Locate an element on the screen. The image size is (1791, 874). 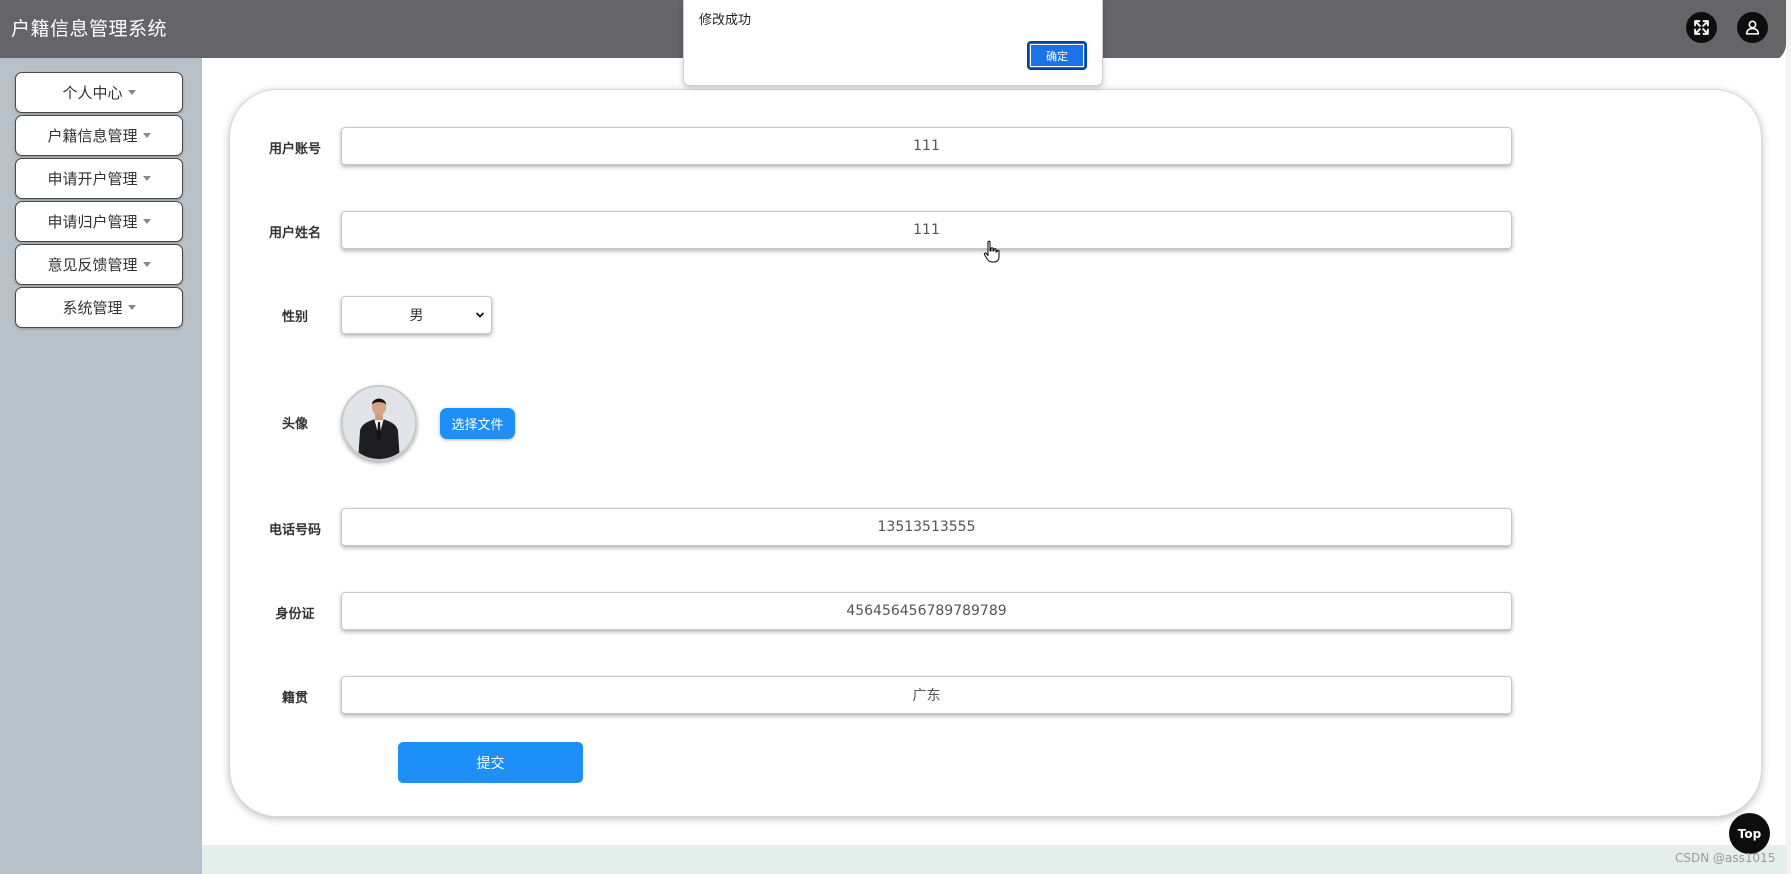
watermark-text: CSDN @ass1015 is located at coordinates (1725, 858).